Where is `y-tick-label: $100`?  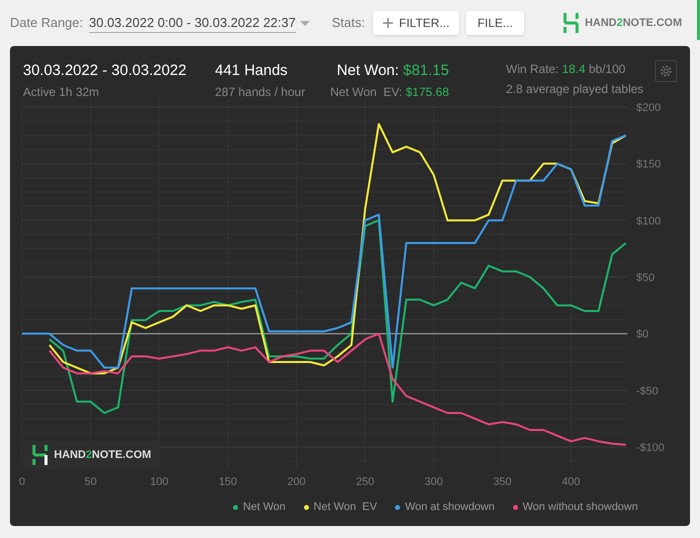
y-tick-label: $100 is located at coordinates (648, 221).